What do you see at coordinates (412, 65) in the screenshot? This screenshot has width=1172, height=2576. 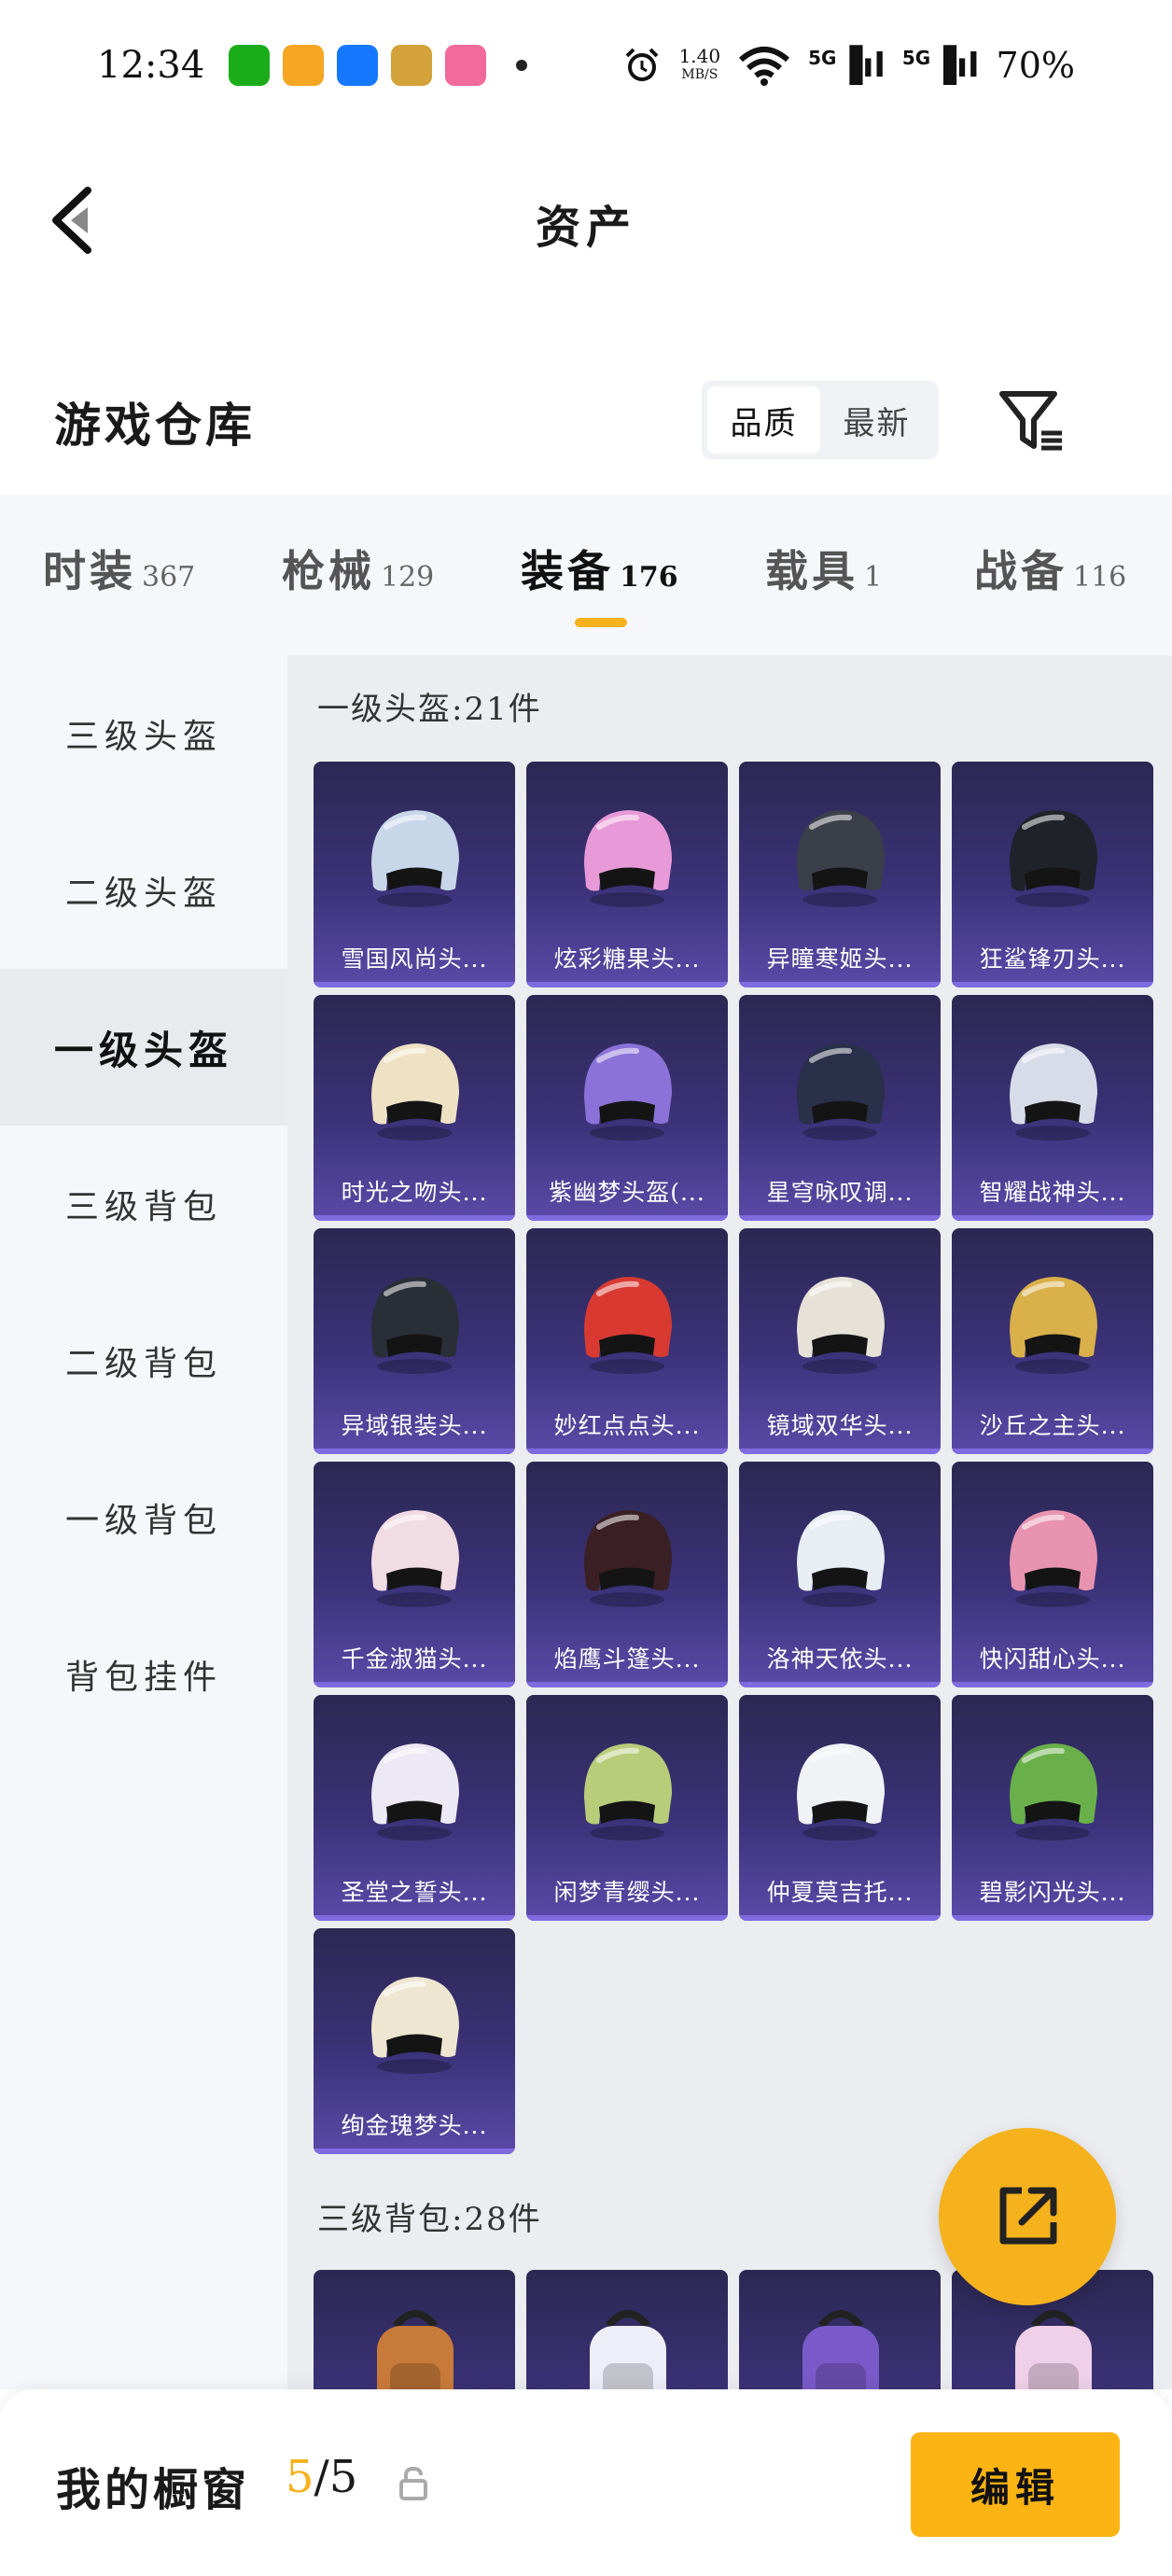 I see `game-app-icon` at bounding box center [412, 65].